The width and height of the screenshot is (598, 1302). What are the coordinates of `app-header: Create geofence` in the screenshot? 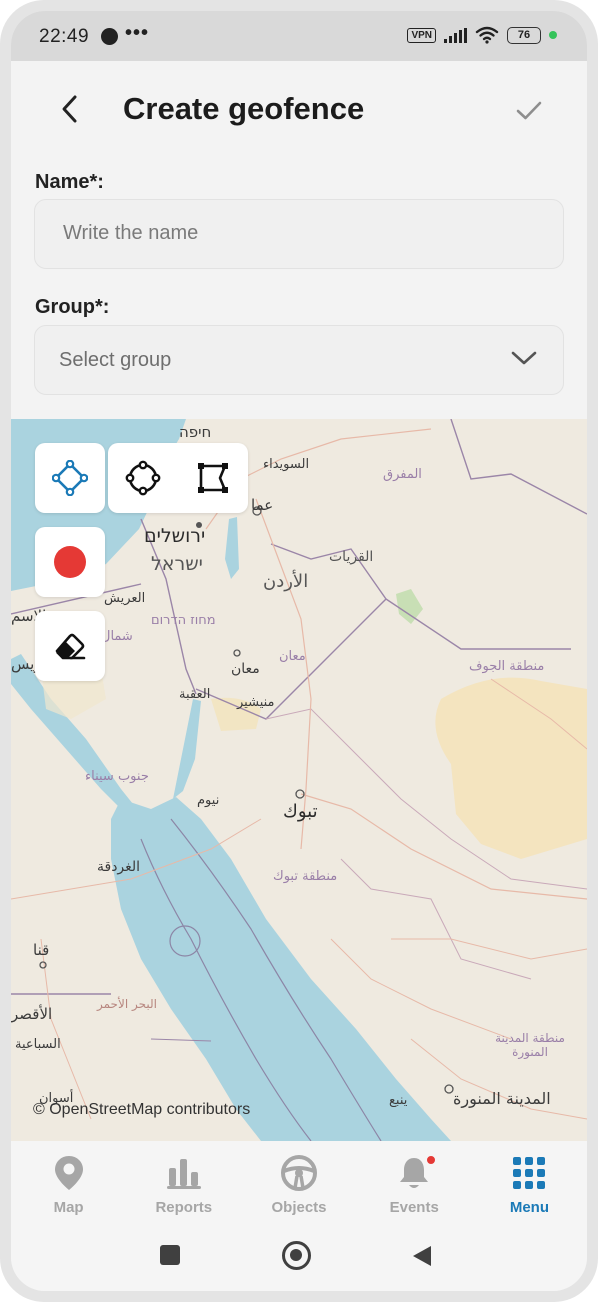 It's located at (299, 111).